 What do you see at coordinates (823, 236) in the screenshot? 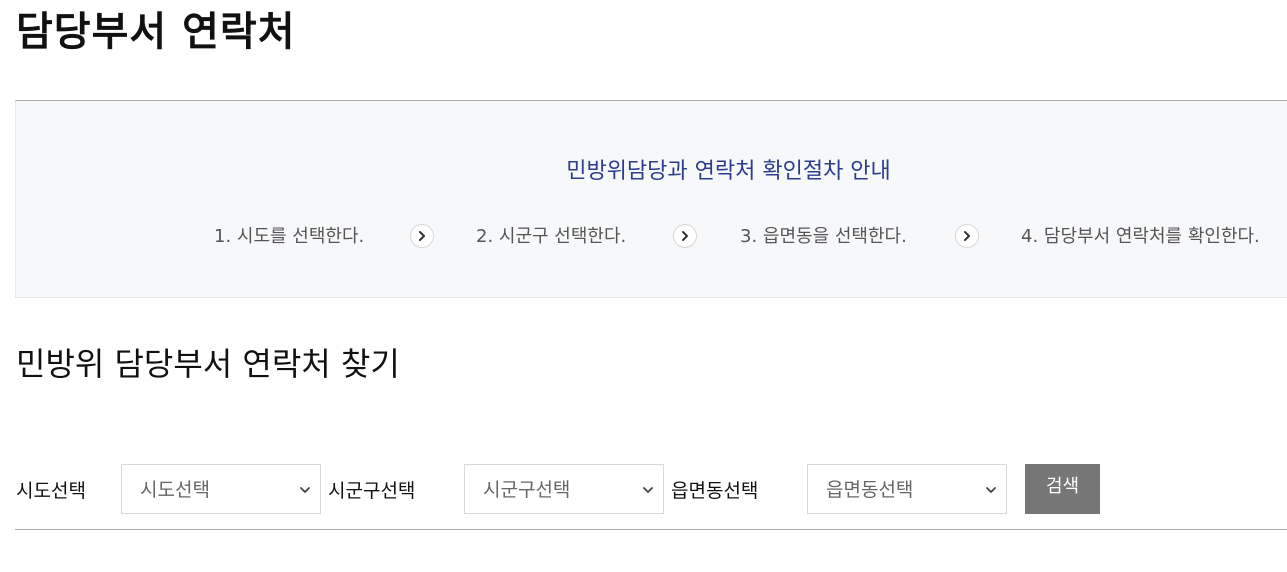
I see `guide-step-3: 3. 읍면동을 선택한다.` at bounding box center [823, 236].